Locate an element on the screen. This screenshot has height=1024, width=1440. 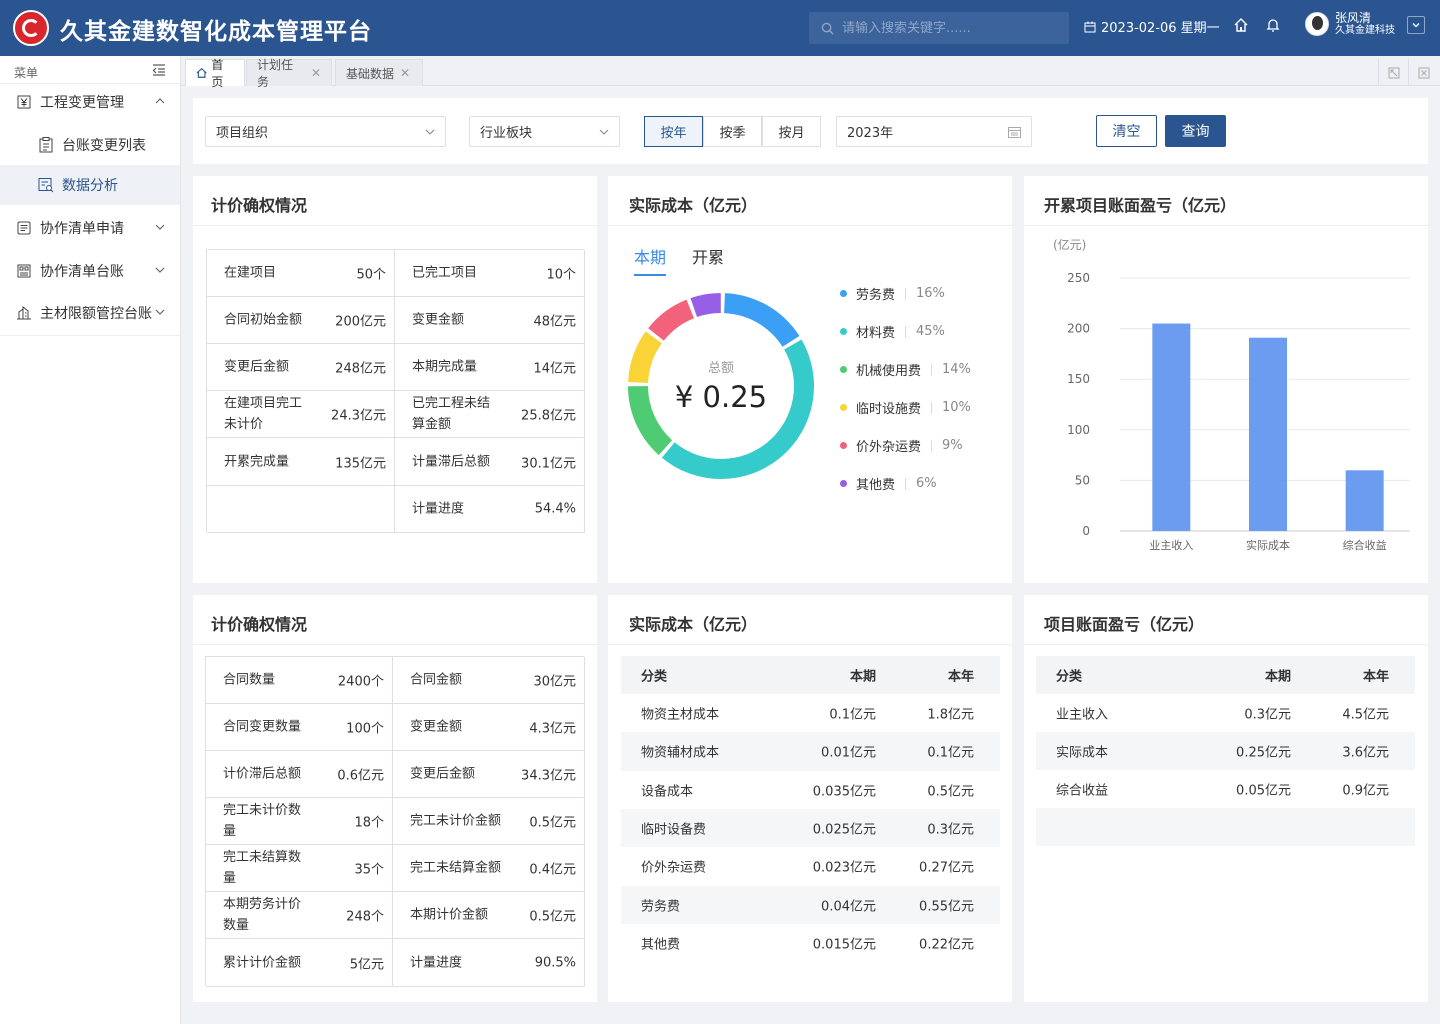
period-year-button: 按年 is located at coordinates (673, 131).